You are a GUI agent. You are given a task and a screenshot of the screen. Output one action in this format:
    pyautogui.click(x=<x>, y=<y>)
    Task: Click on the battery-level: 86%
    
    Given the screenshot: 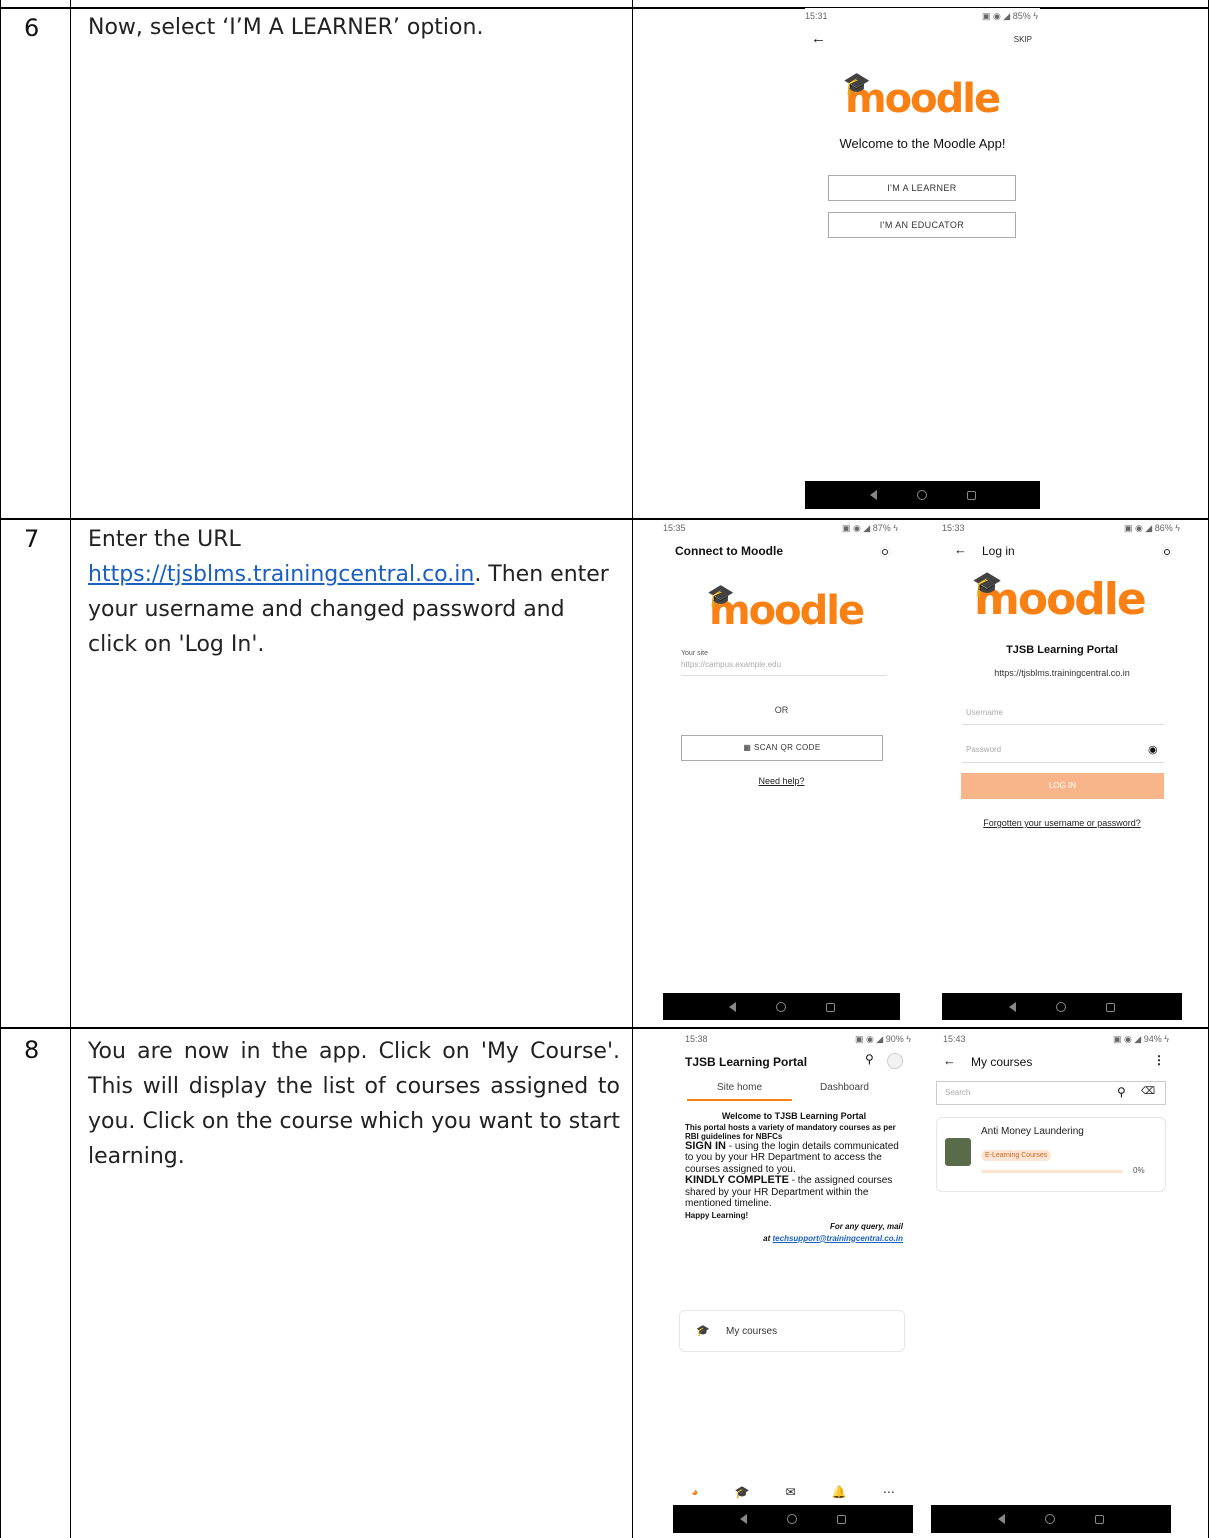 What is the action you would take?
    pyautogui.click(x=1163, y=528)
    